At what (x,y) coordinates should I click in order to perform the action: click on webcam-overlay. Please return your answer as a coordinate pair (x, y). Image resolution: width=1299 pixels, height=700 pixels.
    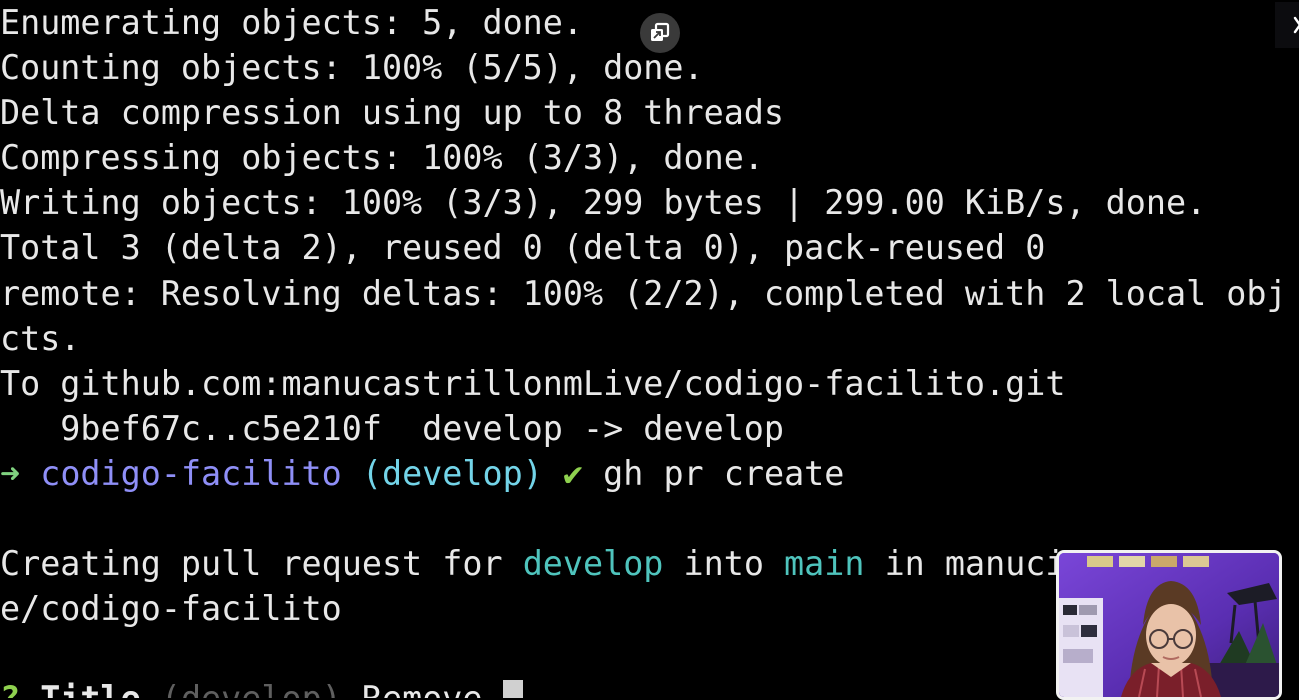
    Looking at the image, I should click on (1169, 625).